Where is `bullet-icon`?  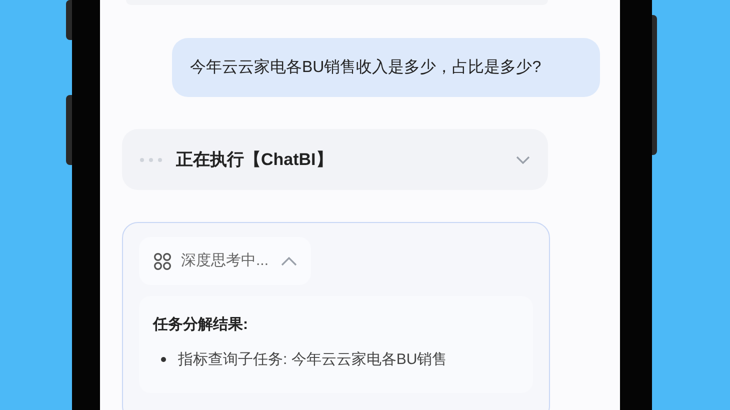 bullet-icon is located at coordinates (163, 359).